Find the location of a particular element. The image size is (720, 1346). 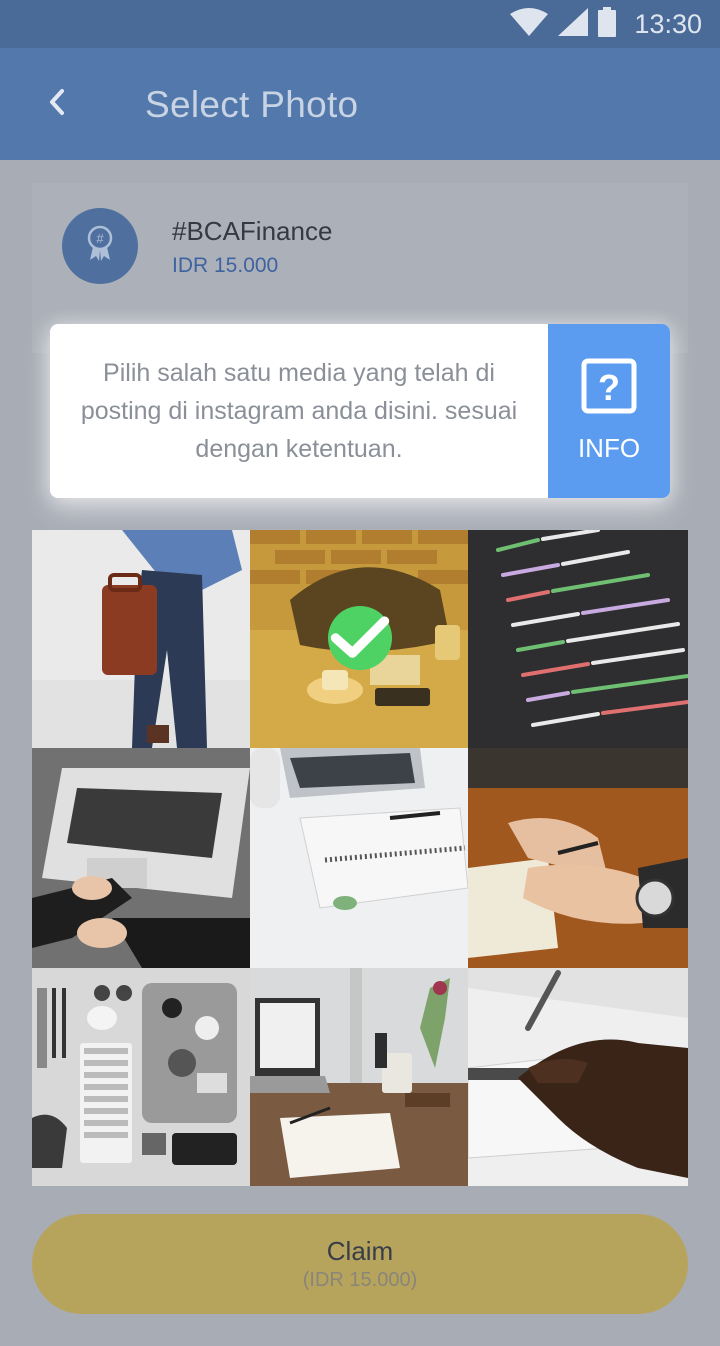

selected-check-icon is located at coordinates (360, 638).